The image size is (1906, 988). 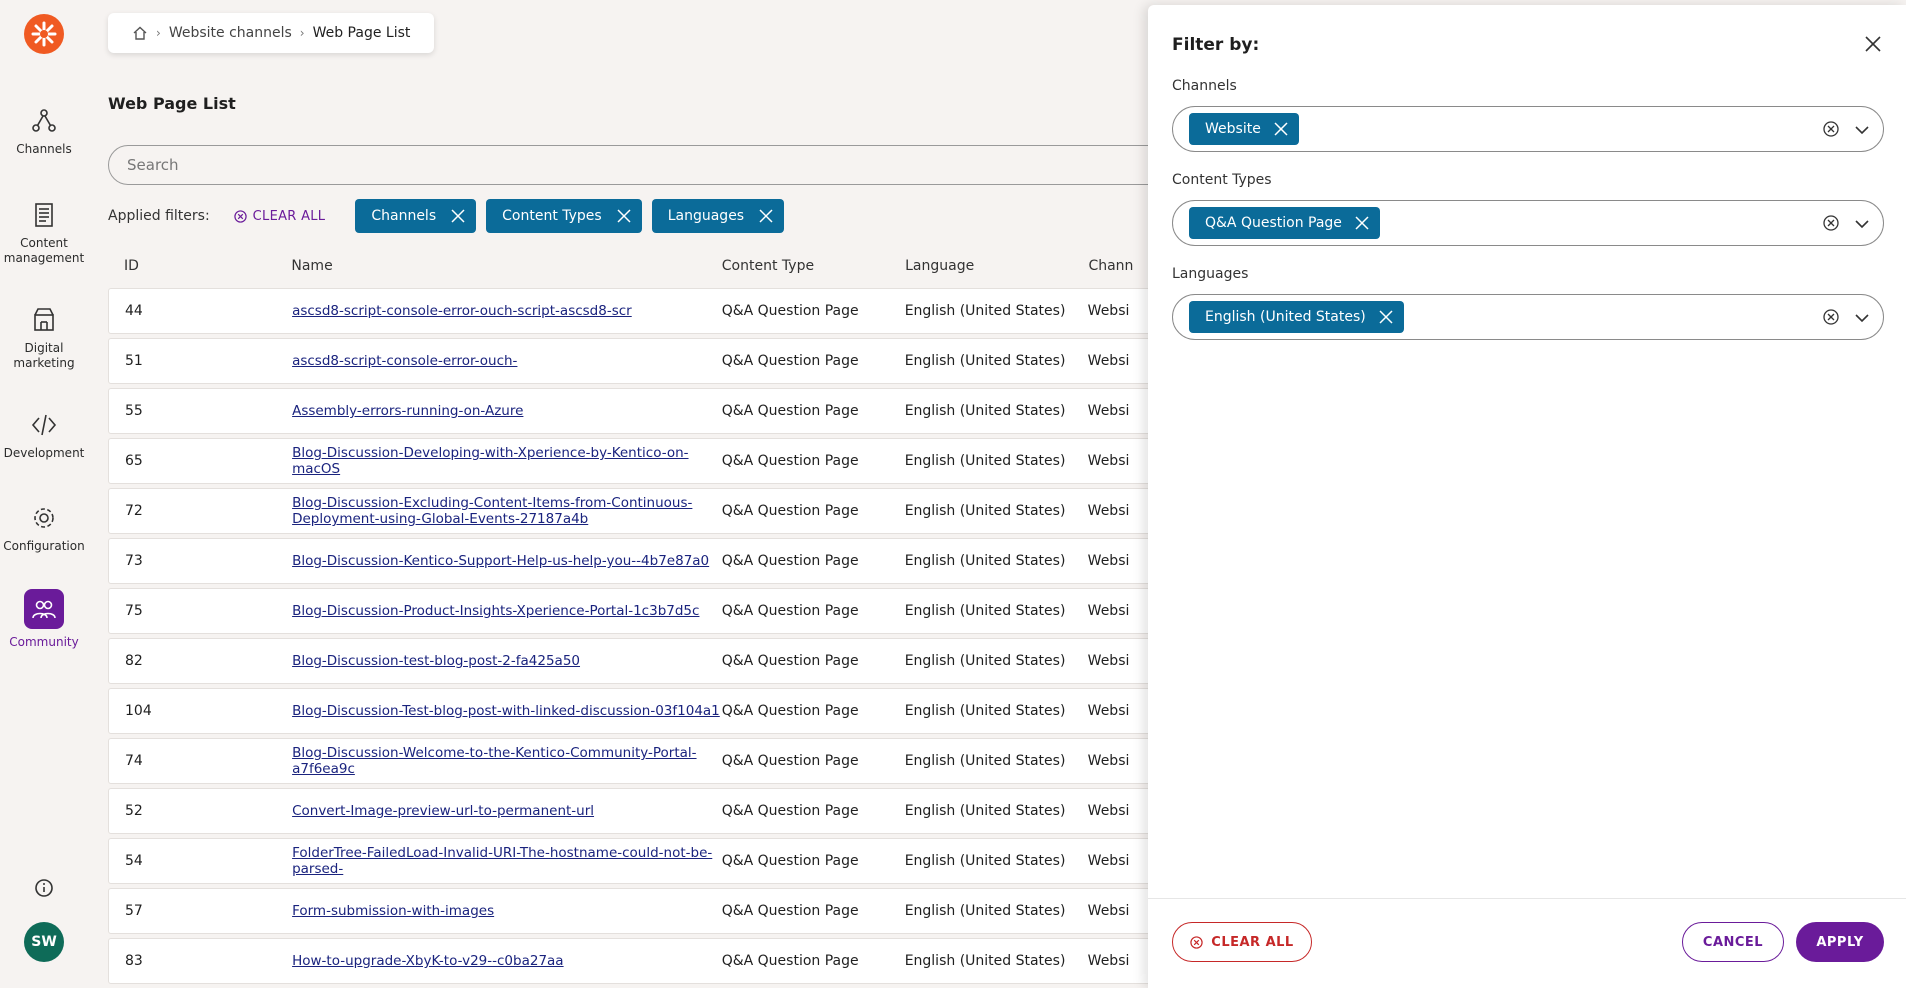 I want to click on avatar: SW, so click(x=44, y=942).